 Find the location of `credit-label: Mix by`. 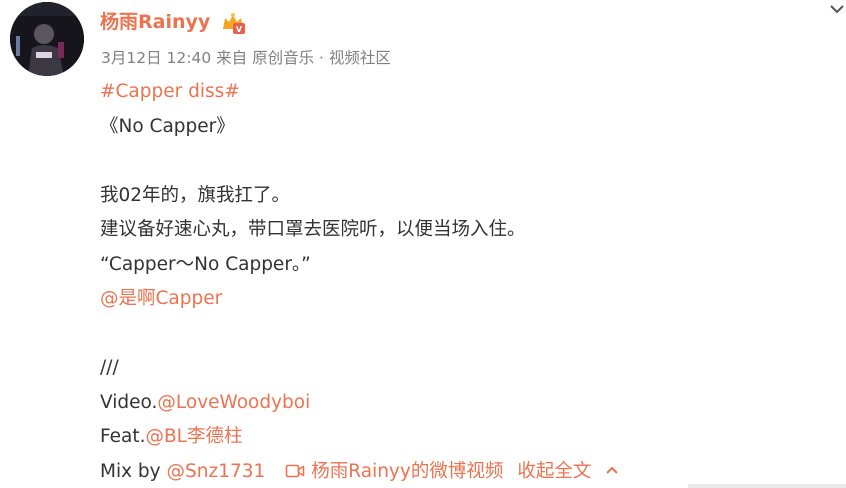

credit-label: Mix by is located at coordinates (133, 471).